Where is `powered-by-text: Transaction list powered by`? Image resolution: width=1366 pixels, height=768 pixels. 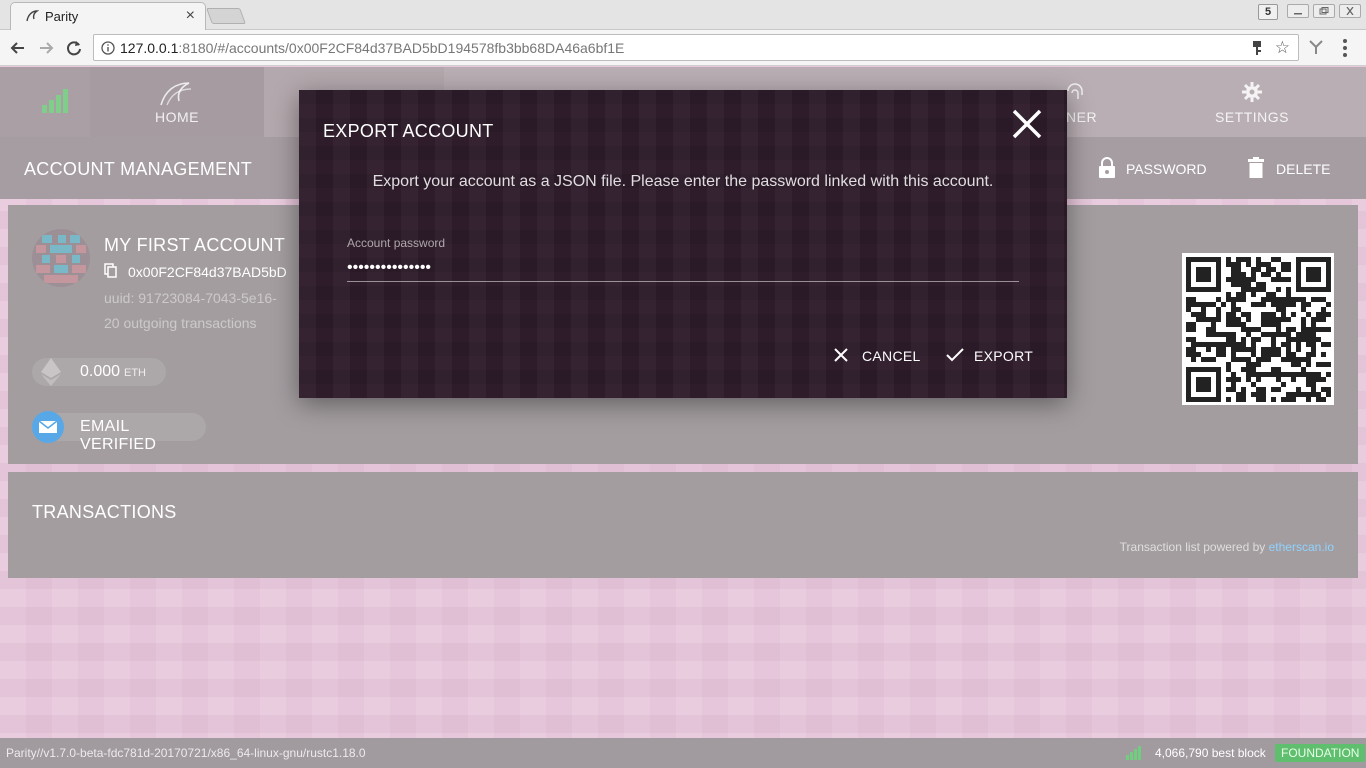 powered-by-text: Transaction list powered by is located at coordinates (1194, 547).